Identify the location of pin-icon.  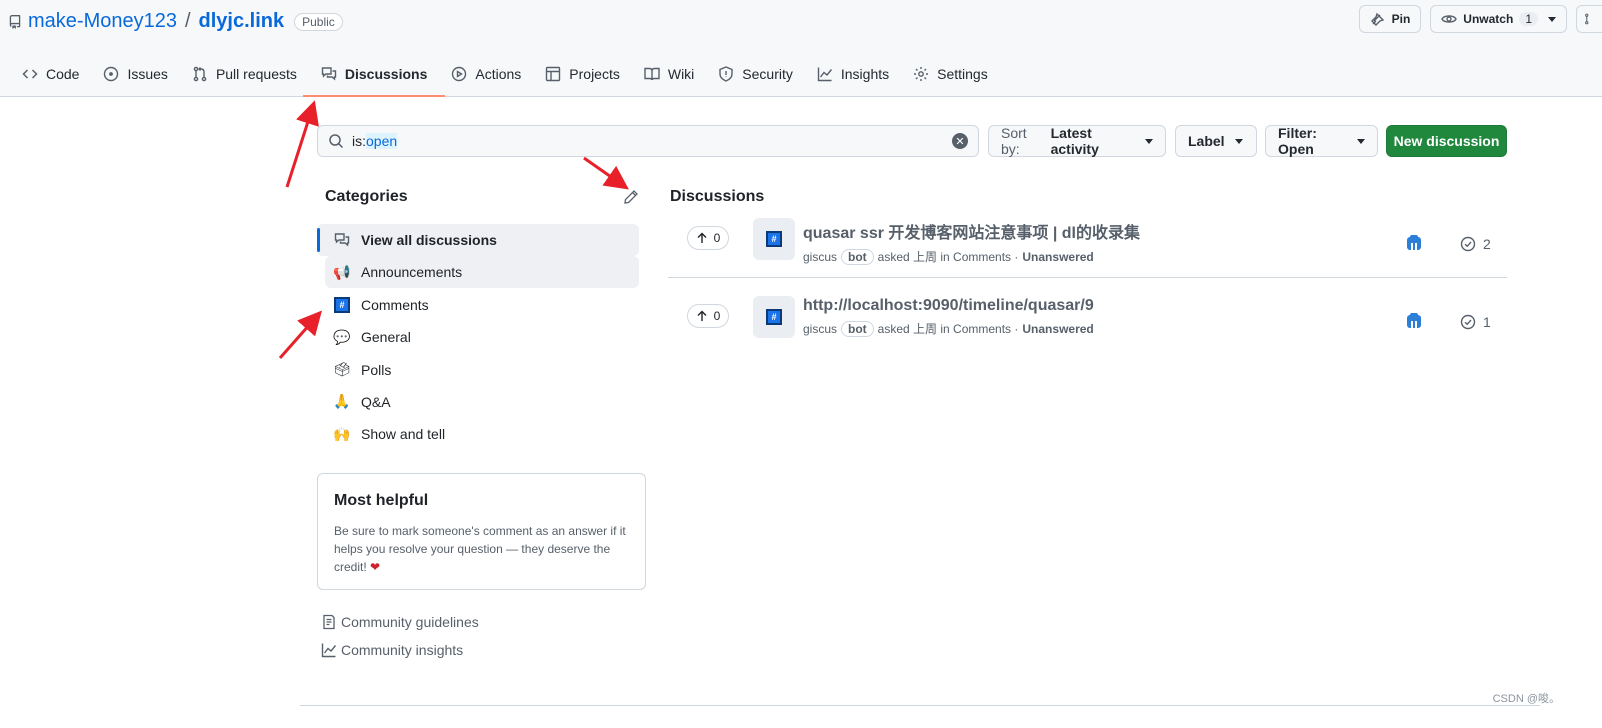
(1377, 19).